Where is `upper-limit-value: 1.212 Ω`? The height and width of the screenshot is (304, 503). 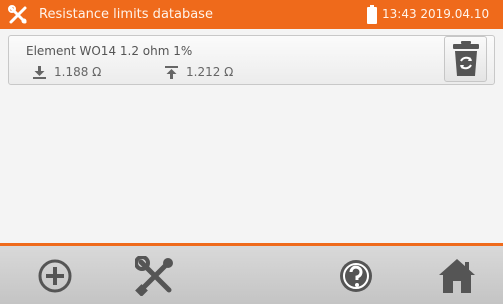 upper-limit-value: 1.212 Ω is located at coordinates (210, 72).